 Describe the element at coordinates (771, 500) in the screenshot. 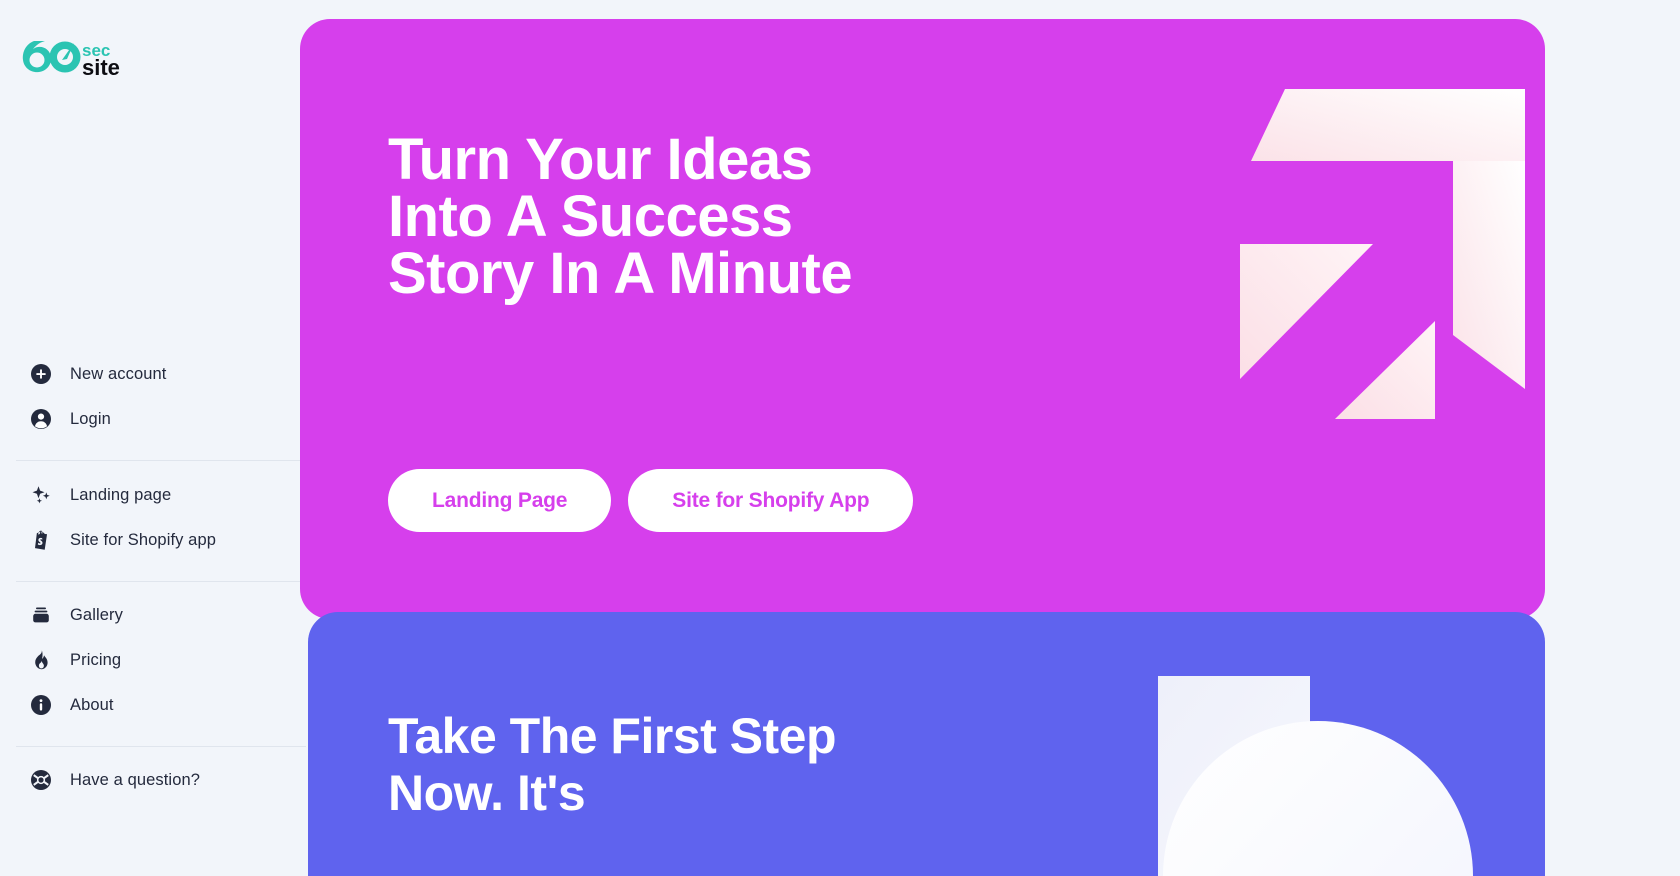

I see `site-for-shopify-app-button: Site for Shopify App` at that location.